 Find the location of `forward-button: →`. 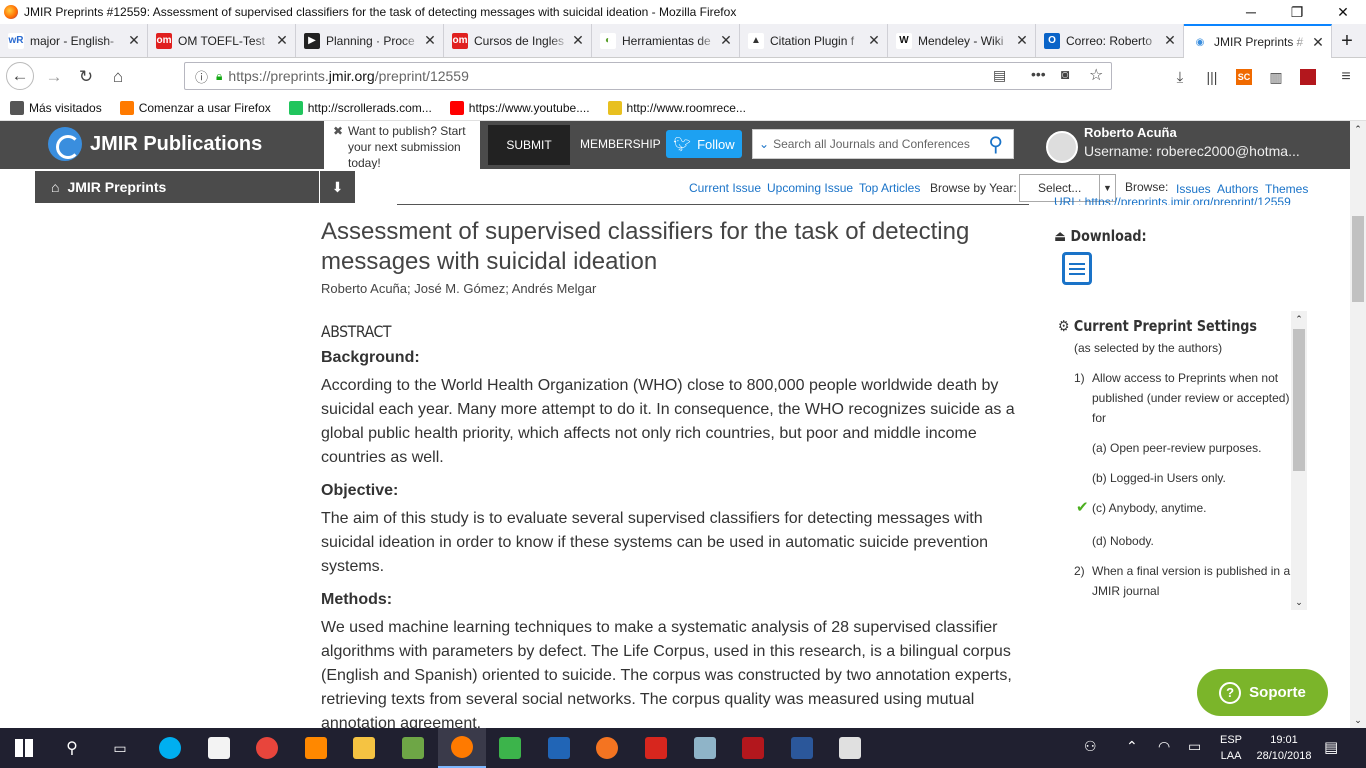

forward-button: → is located at coordinates (54, 77).